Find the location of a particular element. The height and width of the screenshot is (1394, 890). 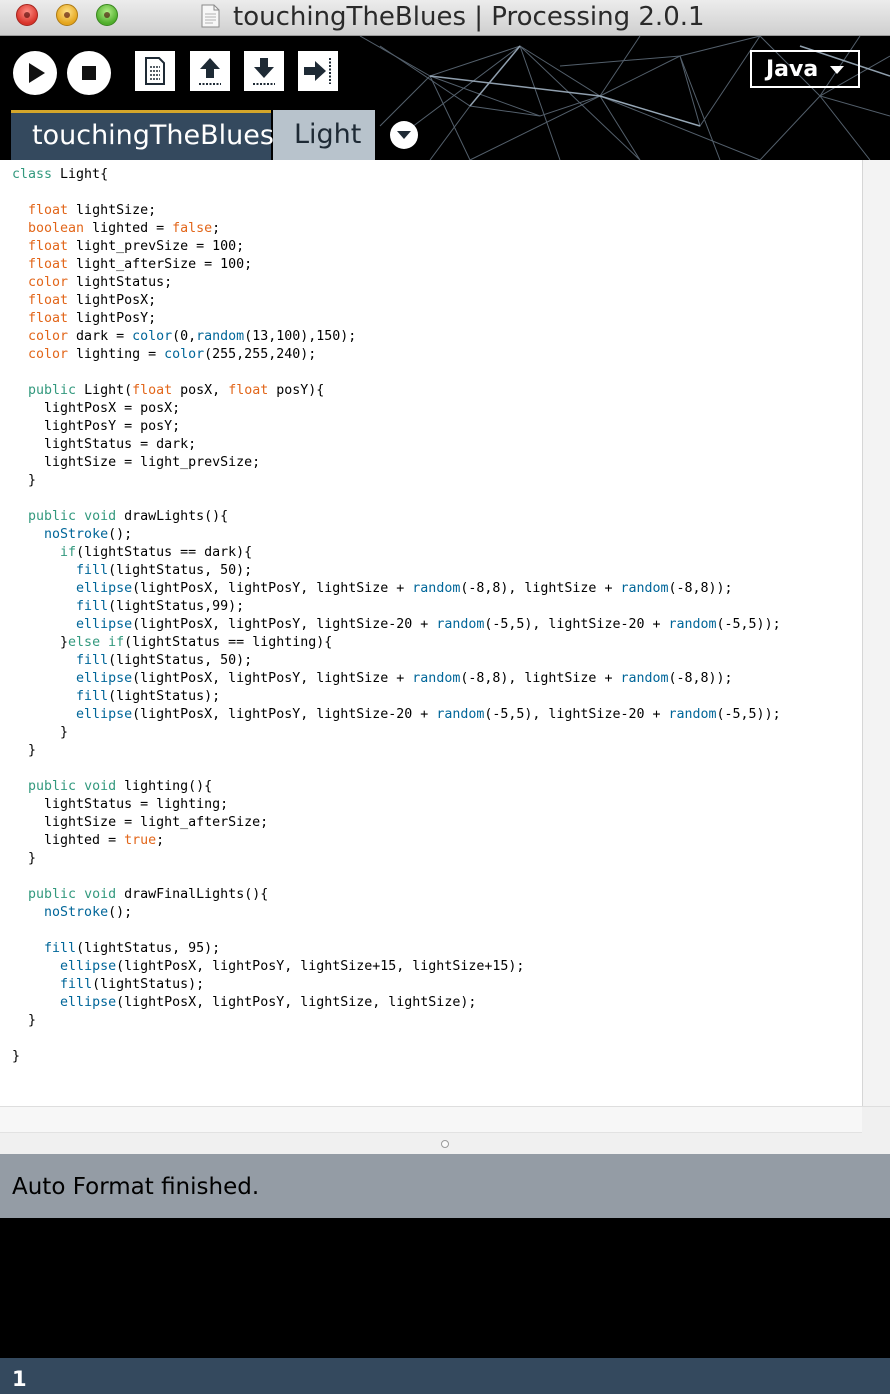

run-button is located at coordinates (35, 73).